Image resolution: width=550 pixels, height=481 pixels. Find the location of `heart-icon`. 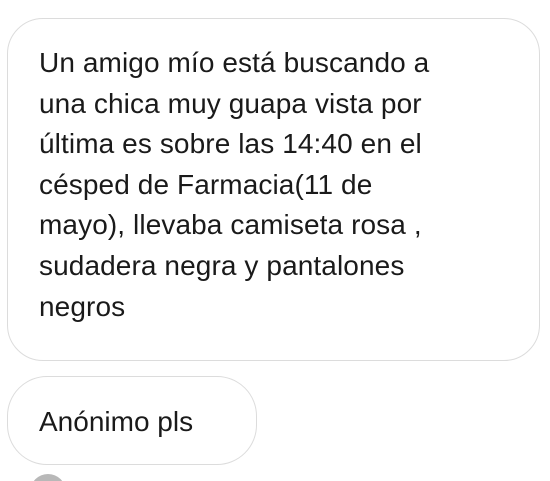

heart-icon is located at coordinates (48, 477).